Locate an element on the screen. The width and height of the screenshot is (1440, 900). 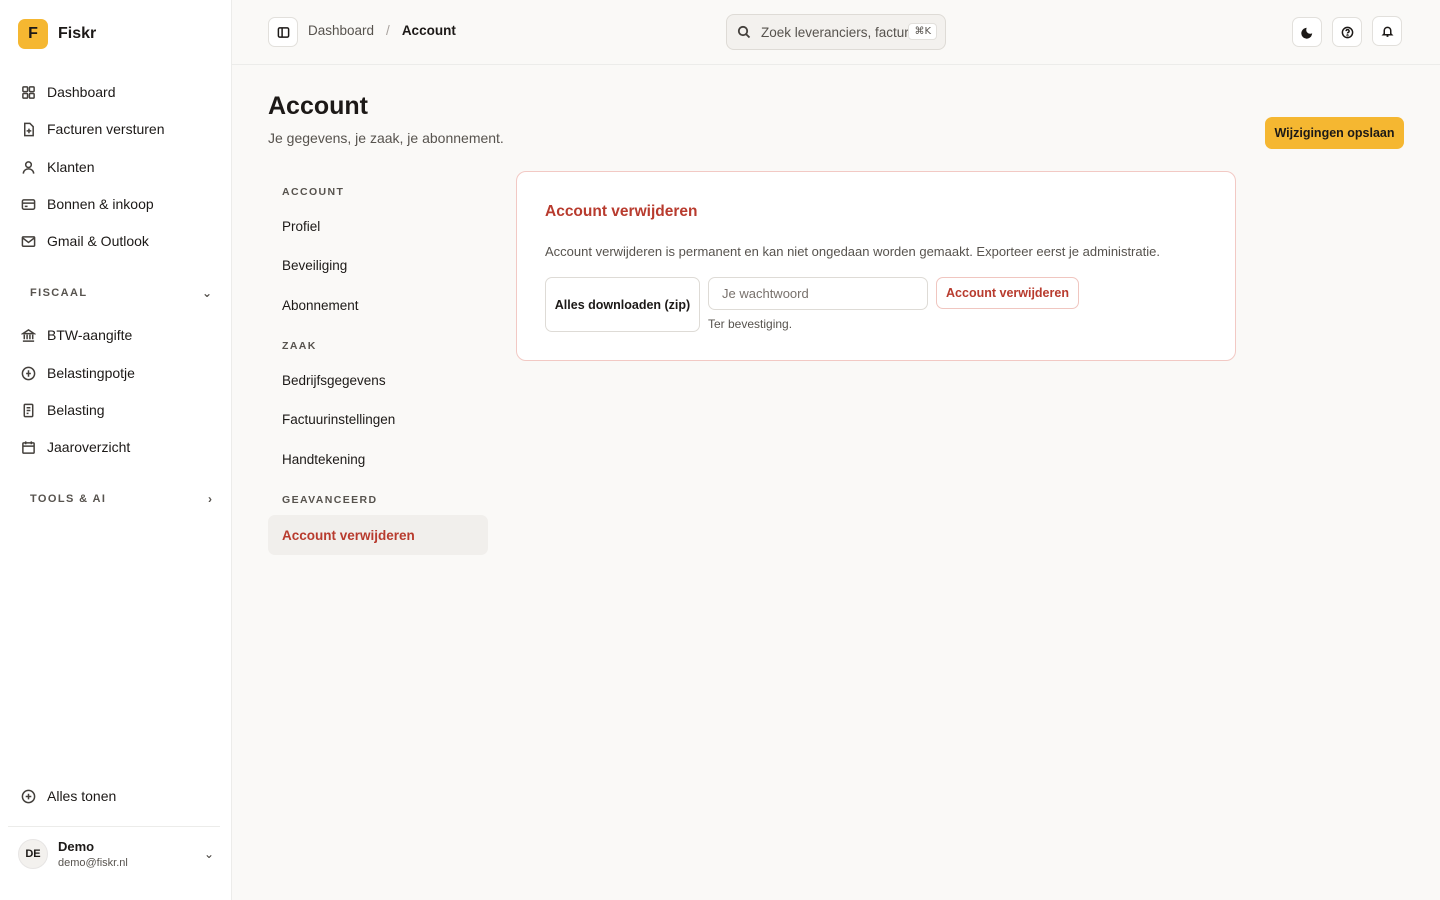
bell-icon is located at coordinates (1387, 31).